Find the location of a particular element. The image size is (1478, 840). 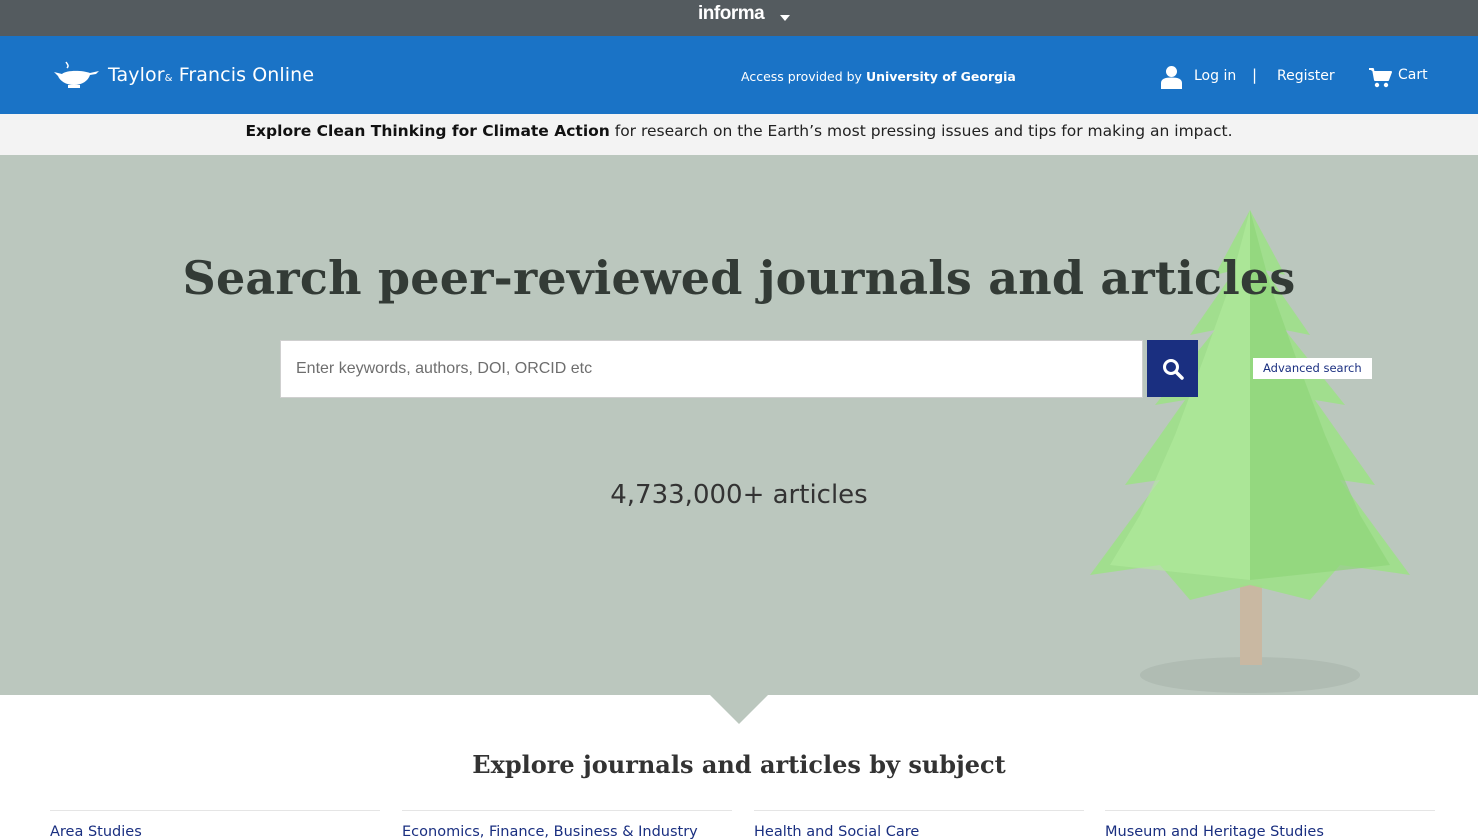

chevron-down-icon is located at coordinates (785, 18).